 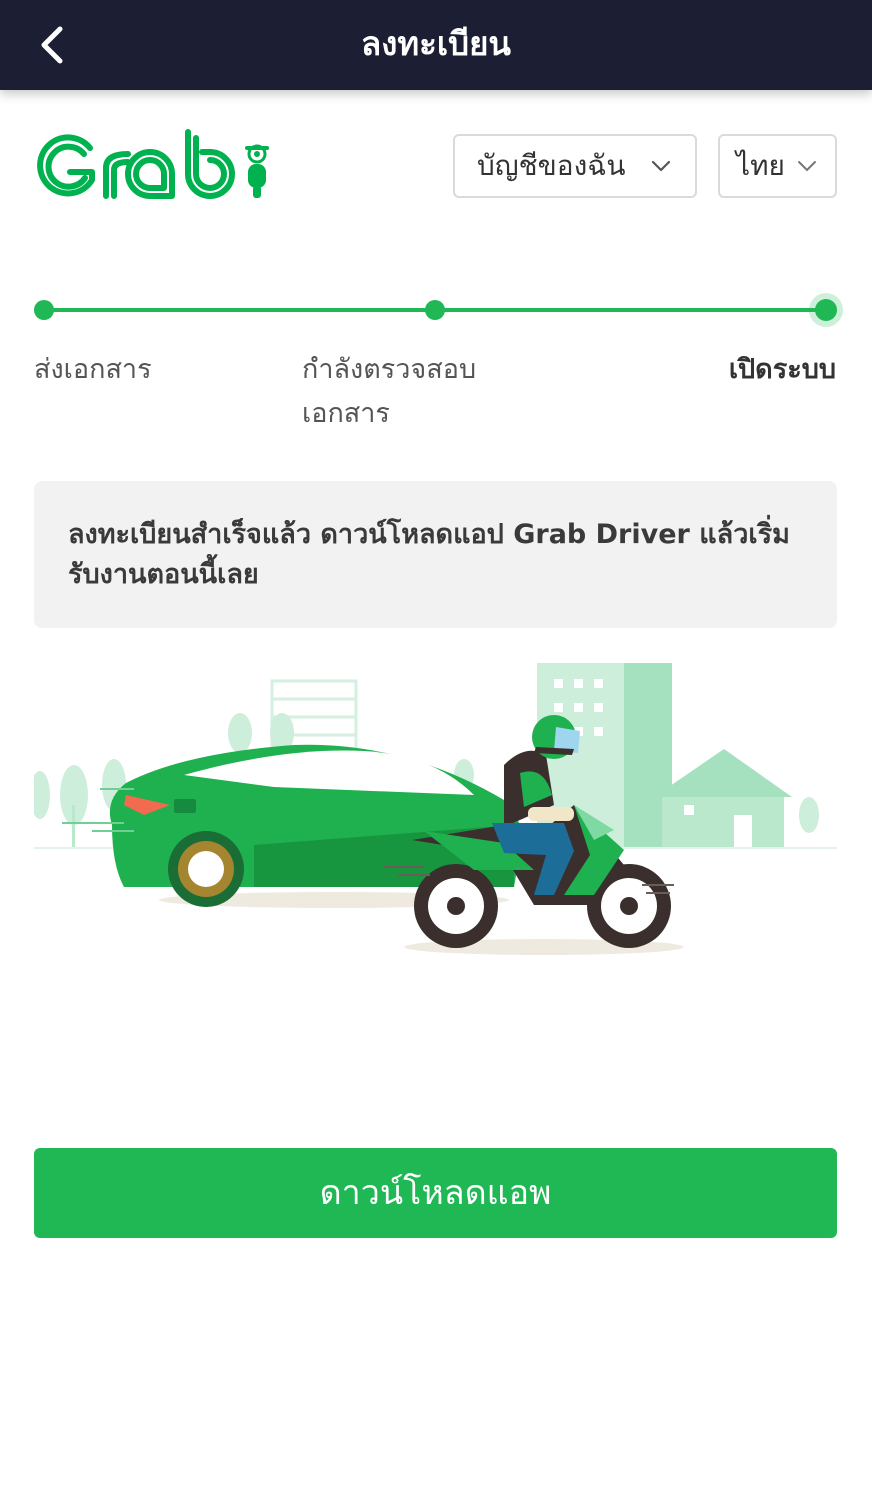 What do you see at coordinates (435, 1193) in the screenshot?
I see `download-app-button: ดาวน์โหลดแอพ` at bounding box center [435, 1193].